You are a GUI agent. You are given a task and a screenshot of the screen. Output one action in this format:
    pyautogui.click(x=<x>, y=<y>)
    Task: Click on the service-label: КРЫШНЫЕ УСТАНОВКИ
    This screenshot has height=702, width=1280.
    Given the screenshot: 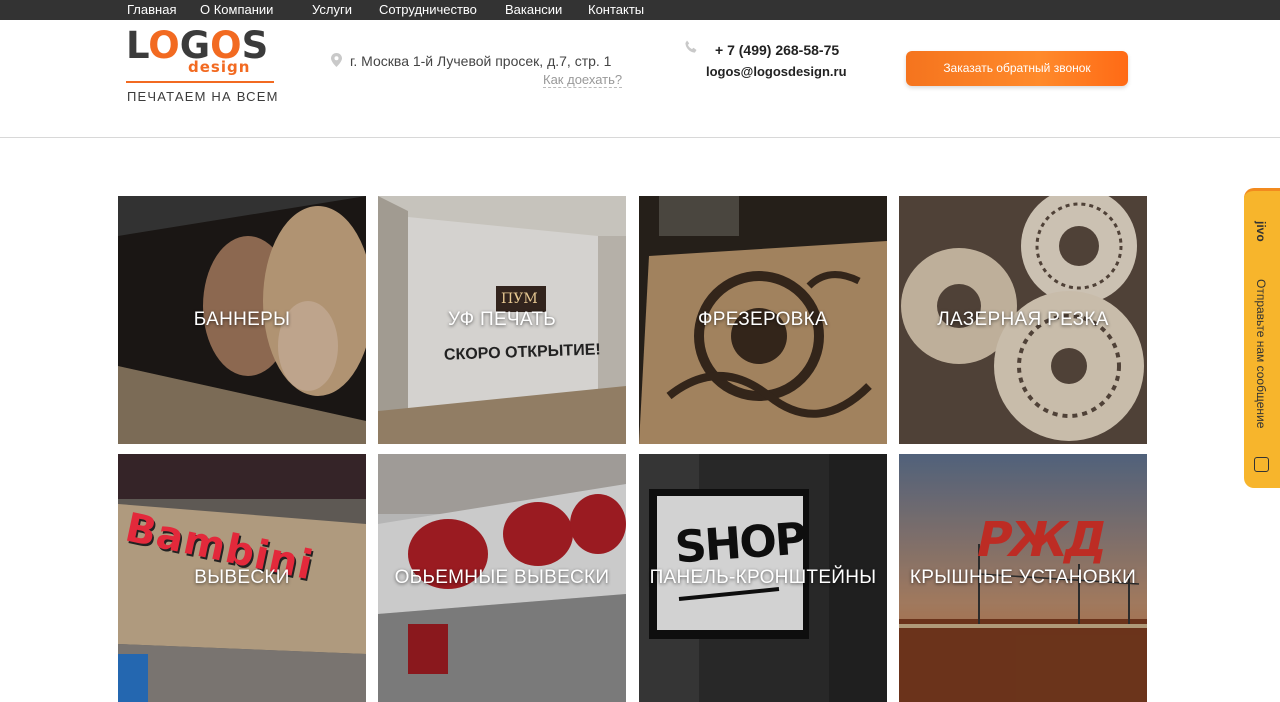 What is the action you would take?
    pyautogui.click(x=1023, y=577)
    